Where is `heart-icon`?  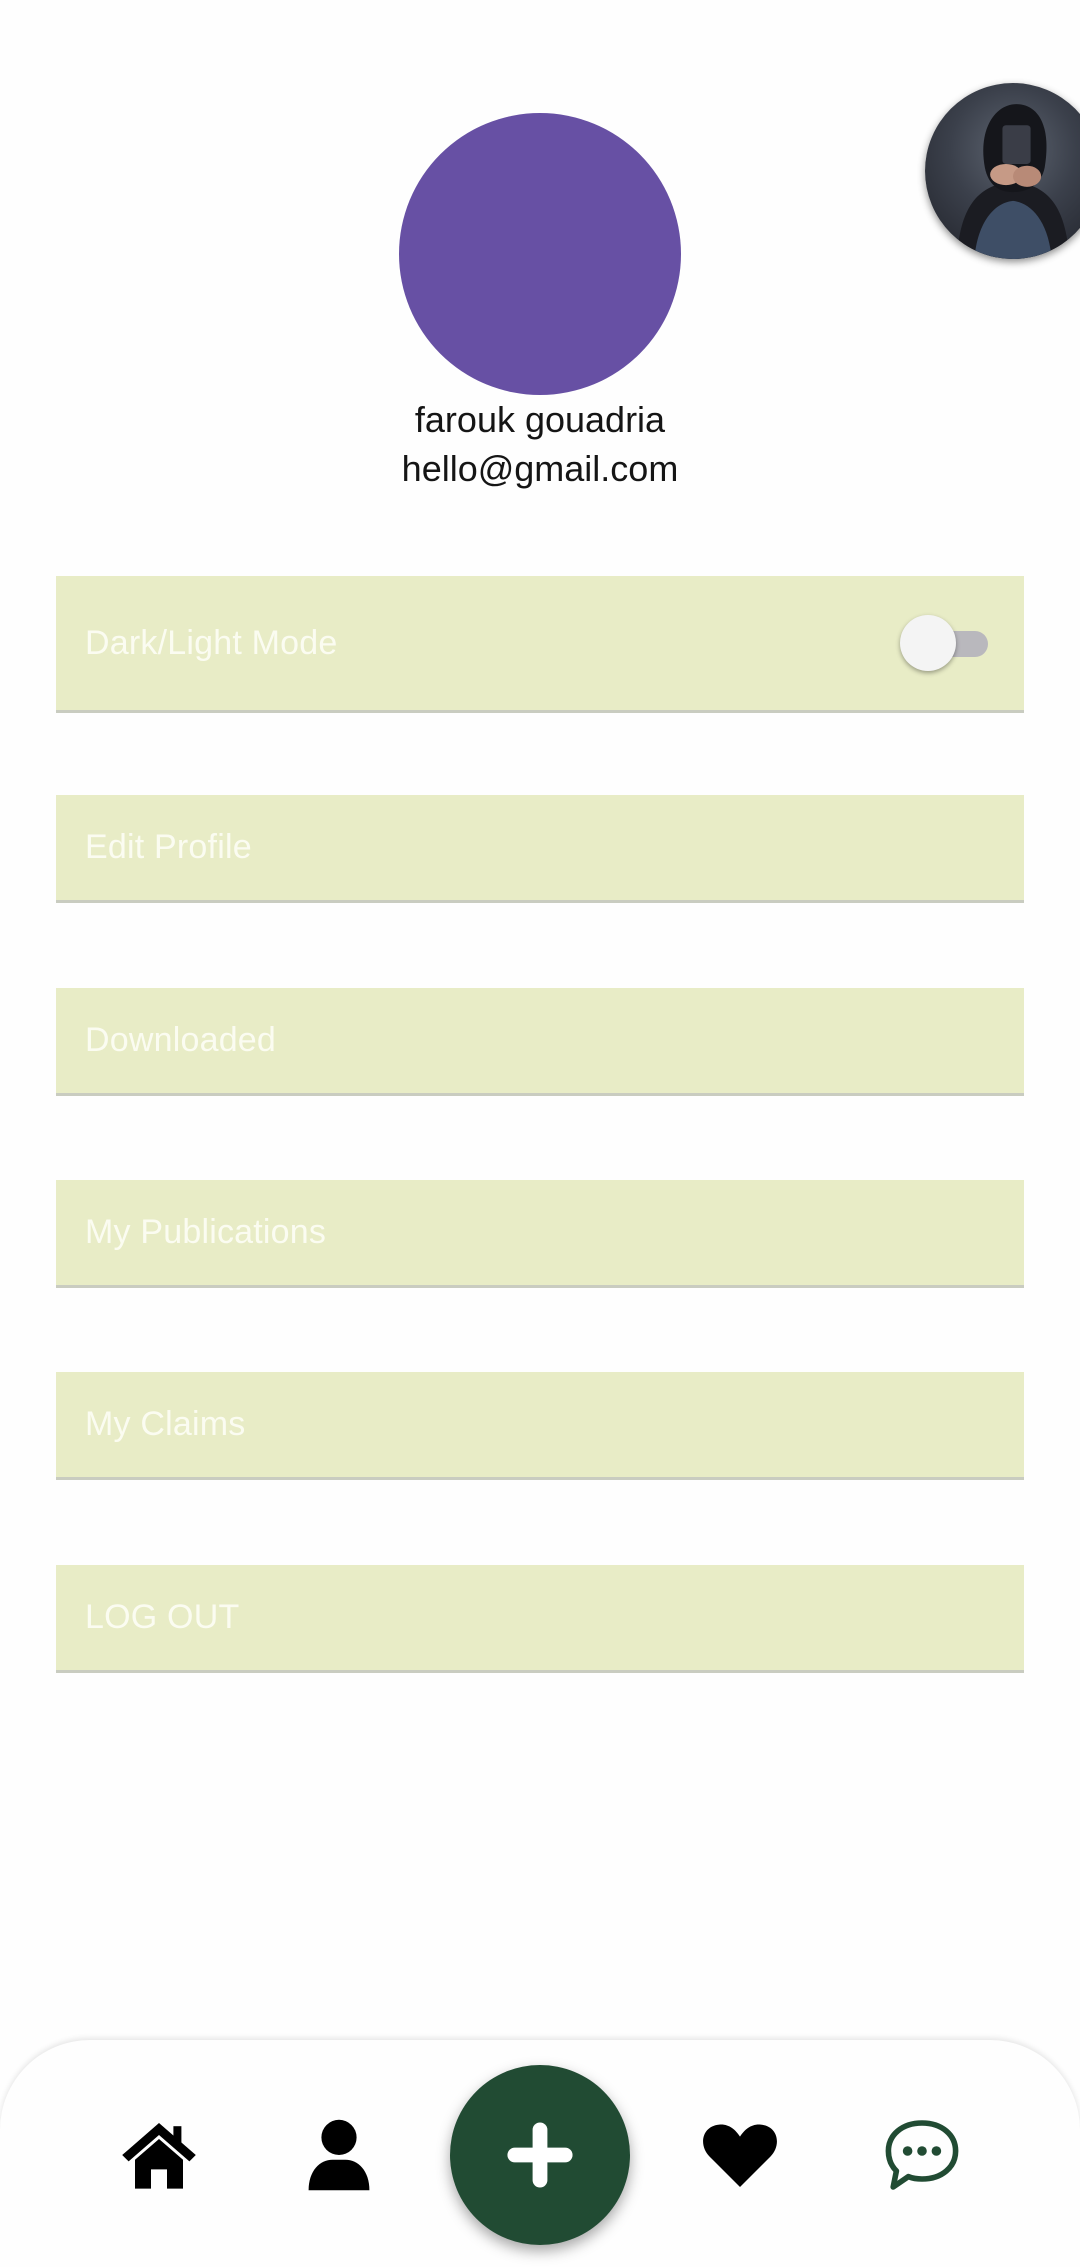 heart-icon is located at coordinates (740, 2155).